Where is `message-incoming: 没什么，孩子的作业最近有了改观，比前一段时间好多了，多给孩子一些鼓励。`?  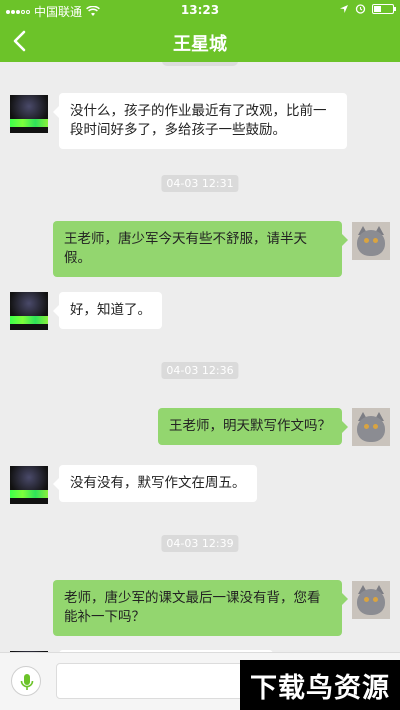 message-incoming: 没什么，孩子的作业最近有了改观，比前一段时间好多了，多给孩子一些鼓励。 is located at coordinates (200, 121).